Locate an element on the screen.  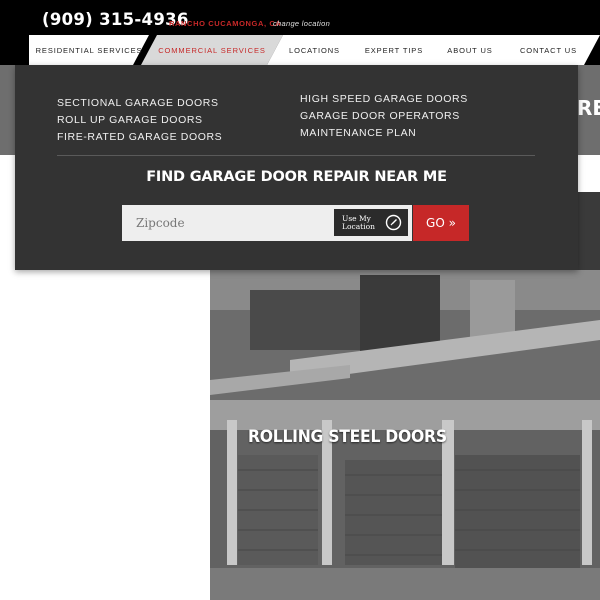
tab-commercial-services: COMMERCIAL SERVICES is located at coordinates (212, 50).